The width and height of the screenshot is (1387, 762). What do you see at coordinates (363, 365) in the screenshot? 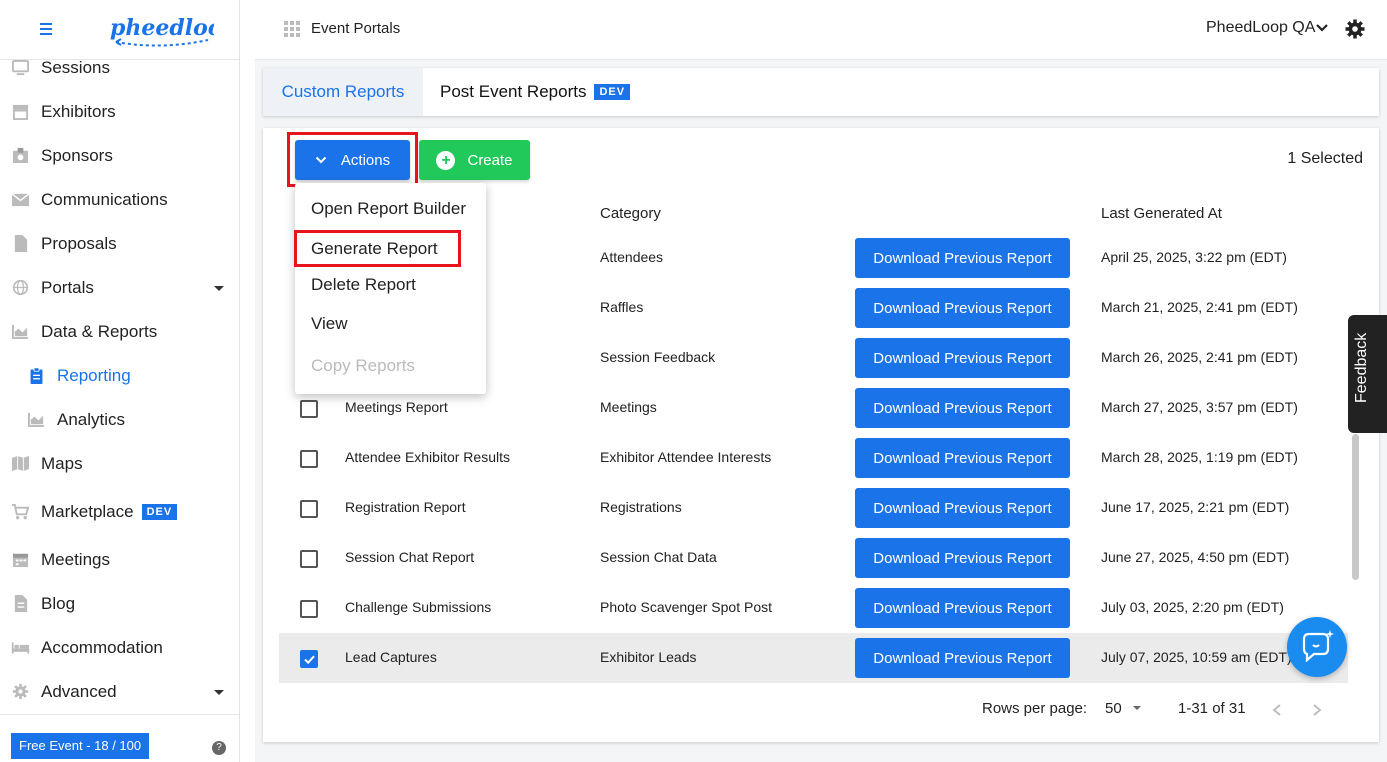
I see `menu-item-copy-reports: Copy Reports` at bounding box center [363, 365].